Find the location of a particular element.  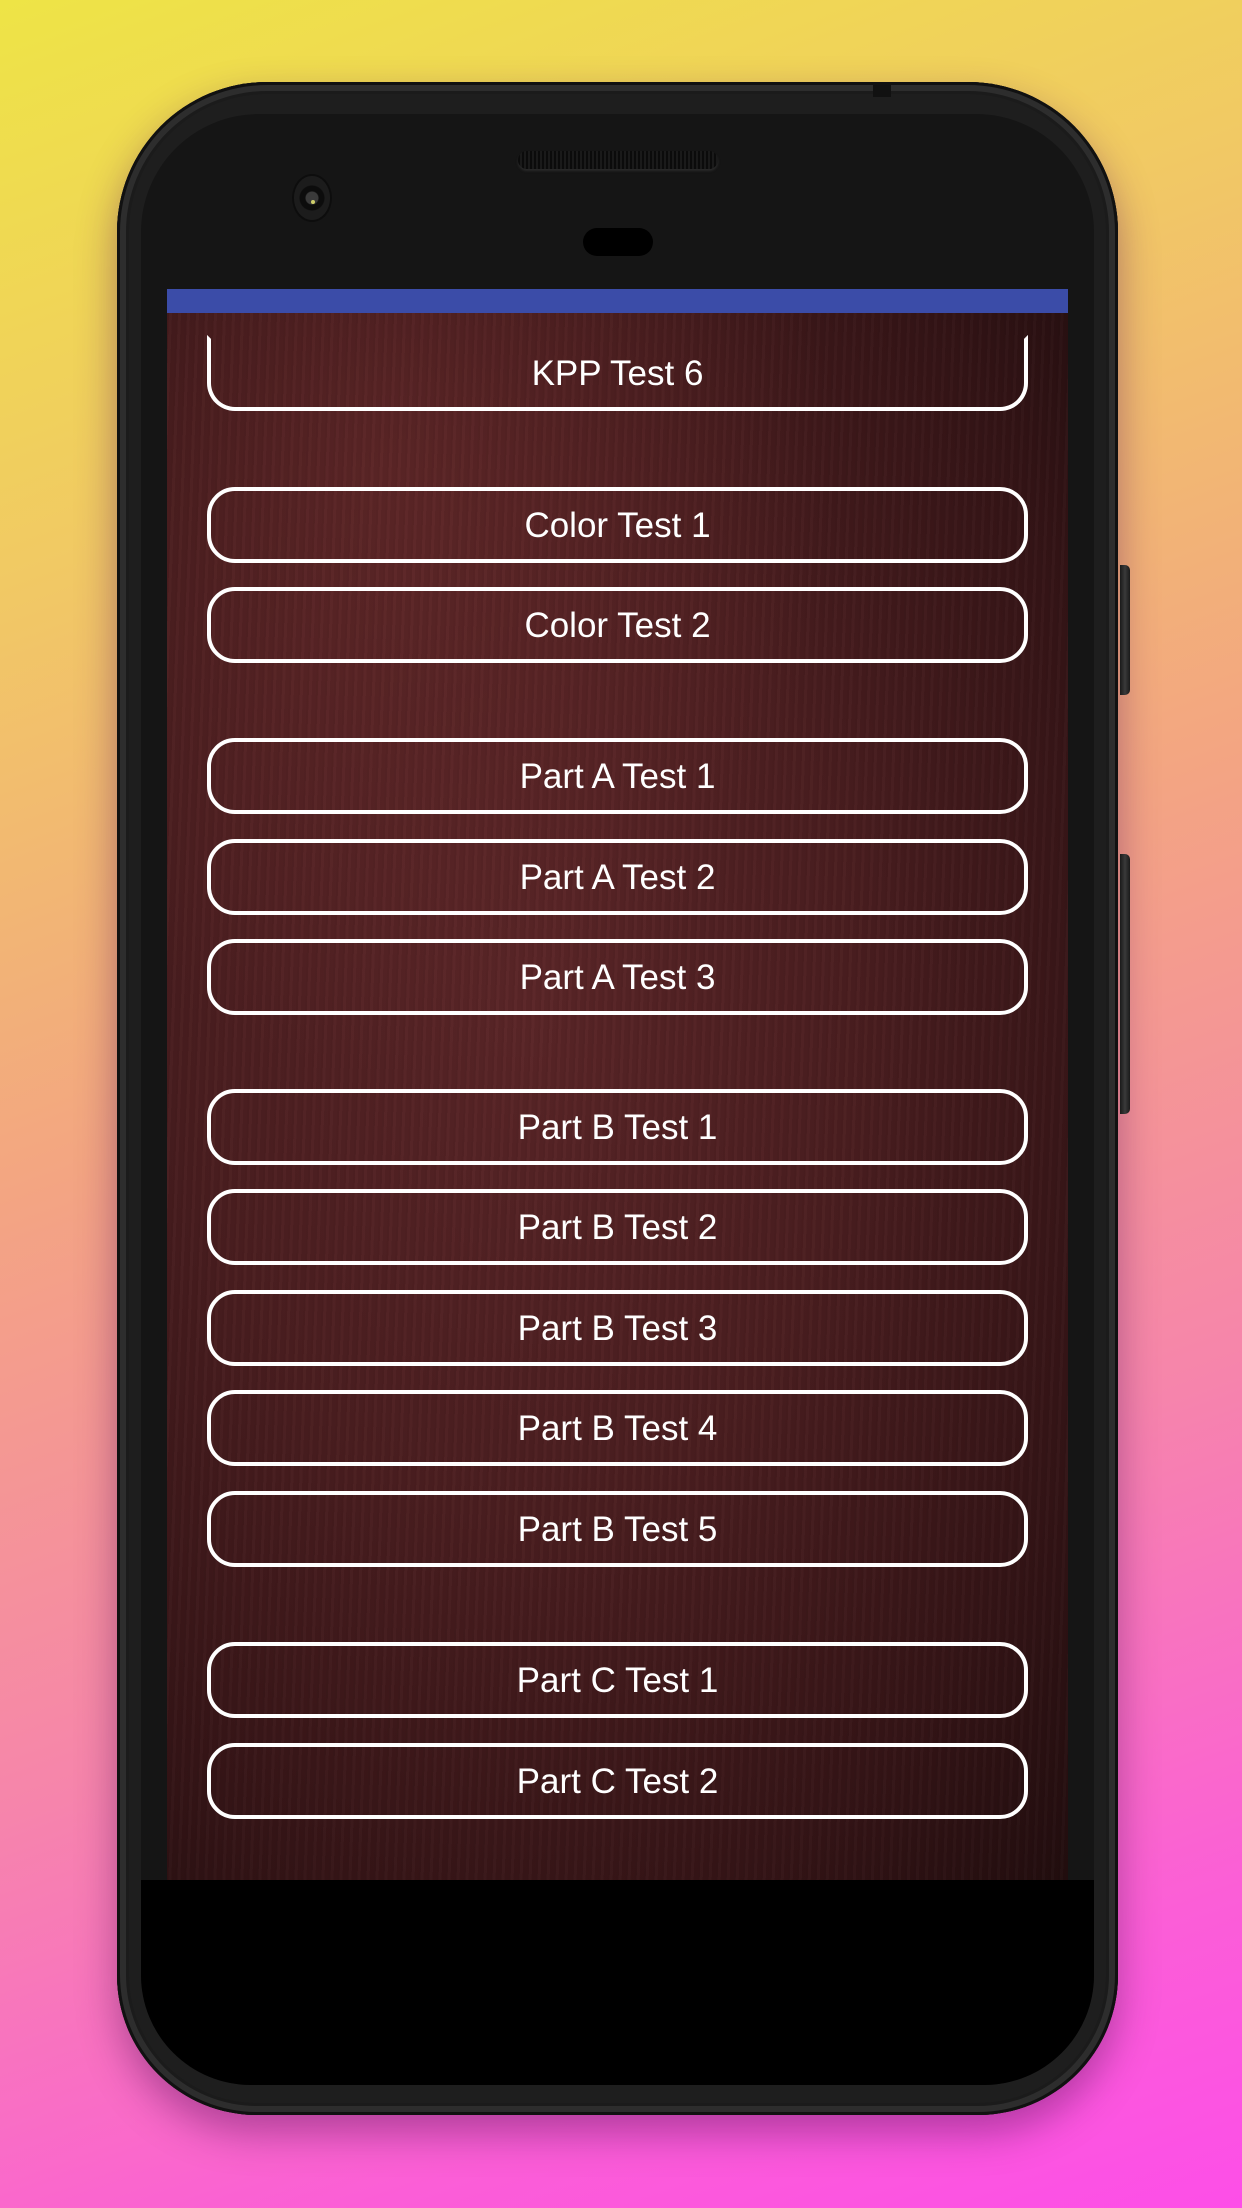

button-label: Part C Test 1 is located at coordinates (617, 1680).